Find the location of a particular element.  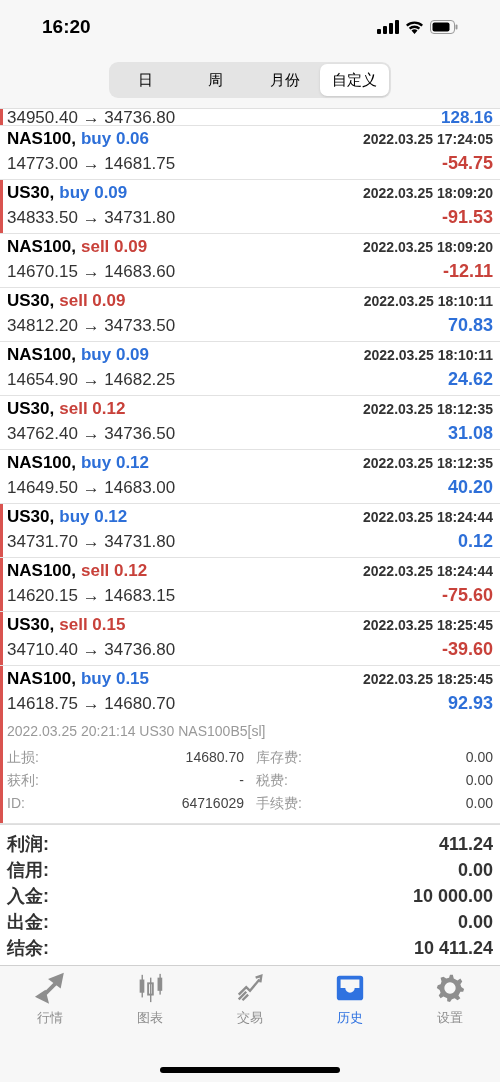

profit-value: -39.60 is located at coordinates (467, 649).